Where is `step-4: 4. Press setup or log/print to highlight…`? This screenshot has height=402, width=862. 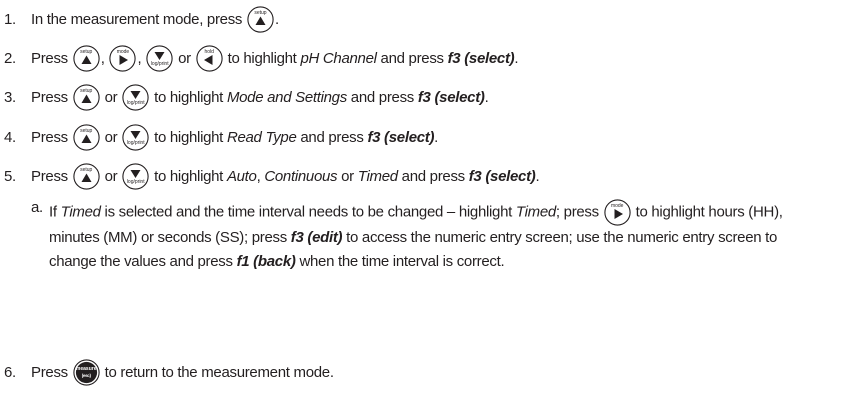 step-4: 4. Press setup or log/print to highlight… is located at coordinates (219, 137).